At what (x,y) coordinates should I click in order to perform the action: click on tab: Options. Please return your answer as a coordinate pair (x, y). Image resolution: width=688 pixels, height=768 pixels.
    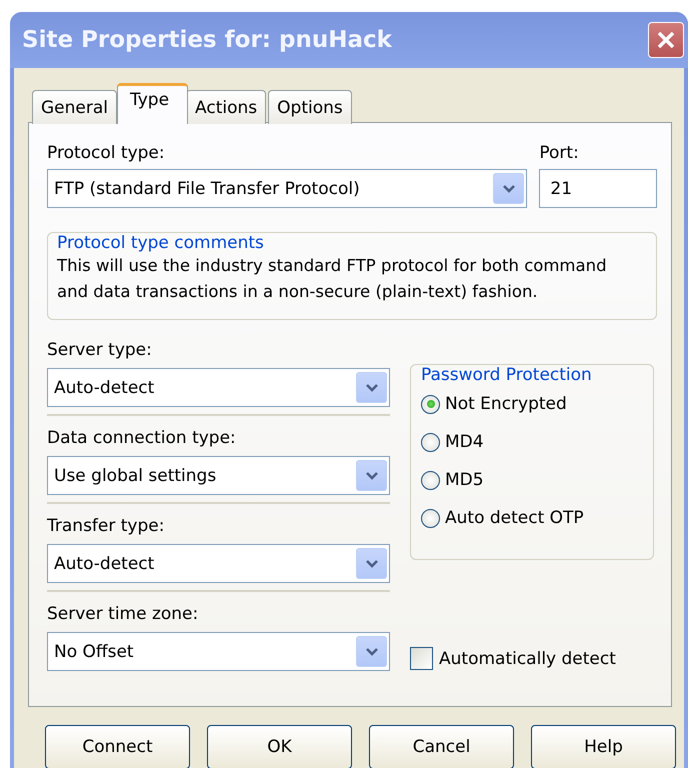
    Looking at the image, I should click on (310, 107).